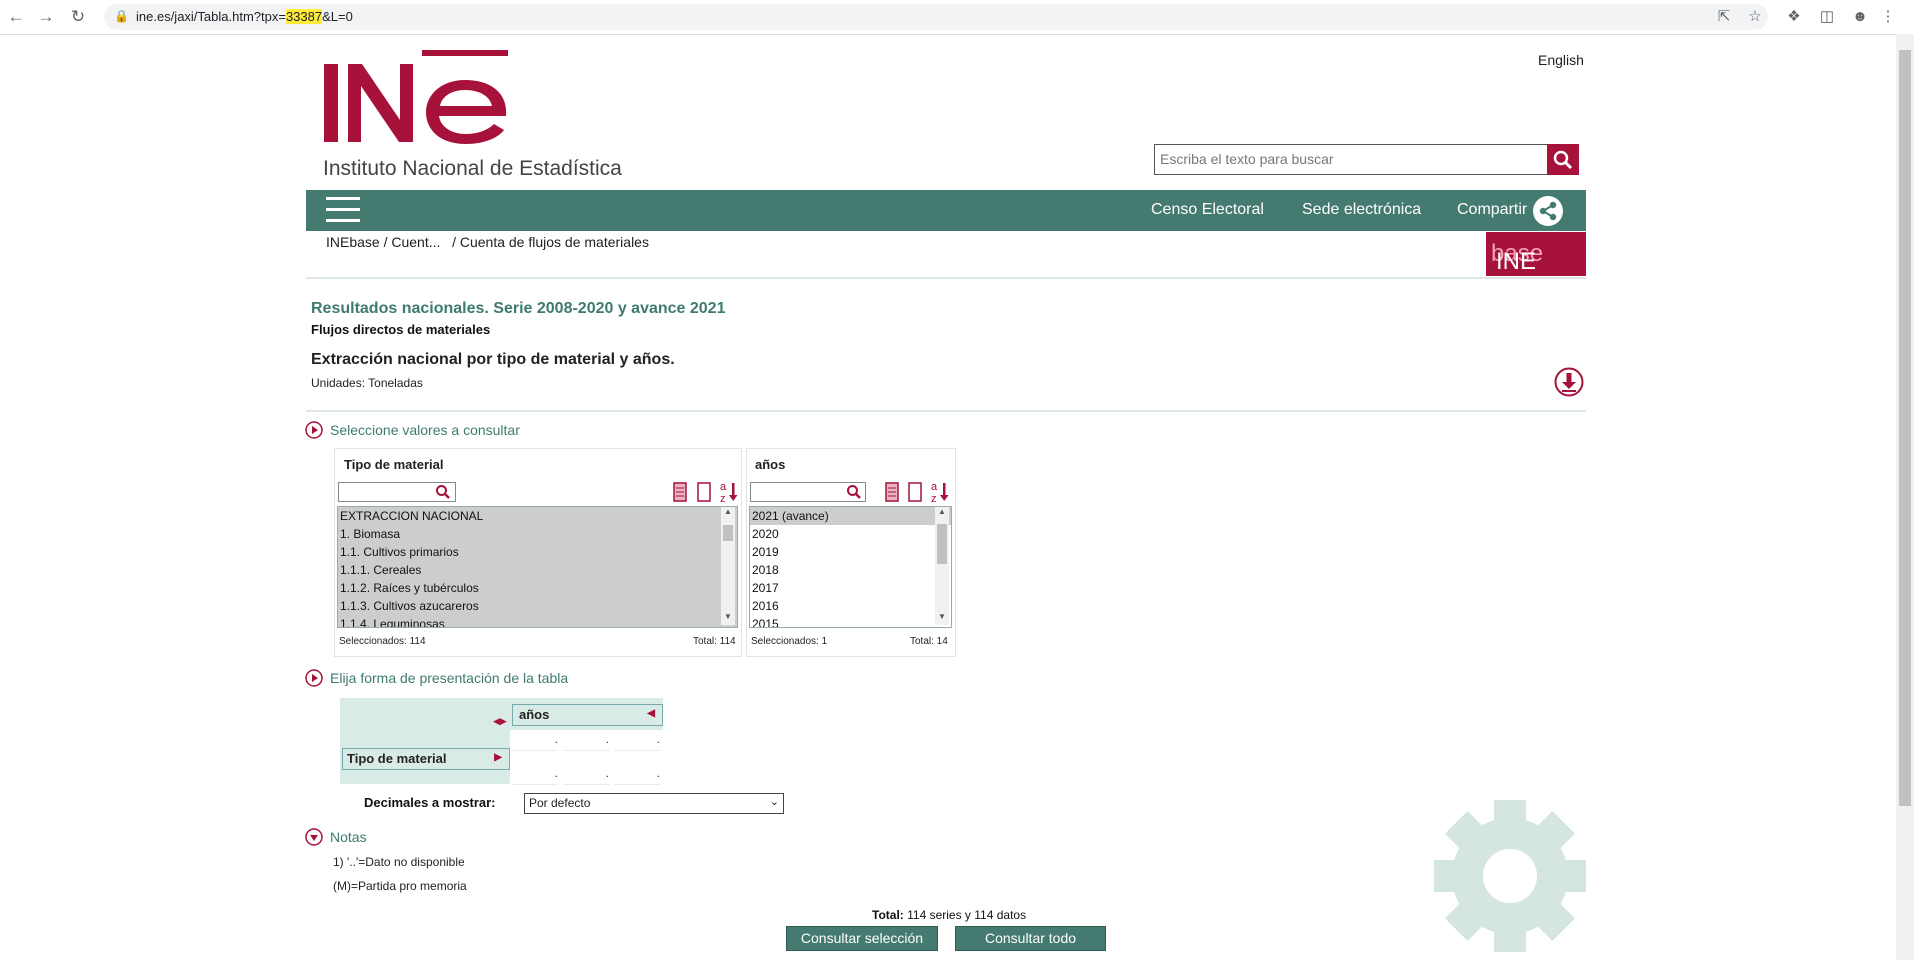  Describe the element at coordinates (1860, 17) in the screenshot. I see `profile-icon: ☻` at that location.